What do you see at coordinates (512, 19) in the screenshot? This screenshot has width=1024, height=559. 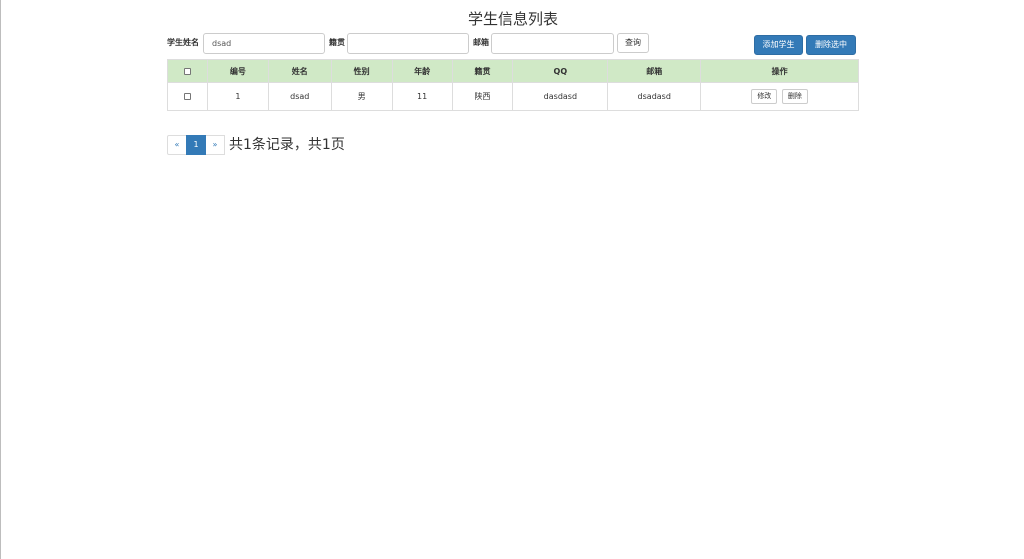 I see `page-title: 学生信息列表` at bounding box center [512, 19].